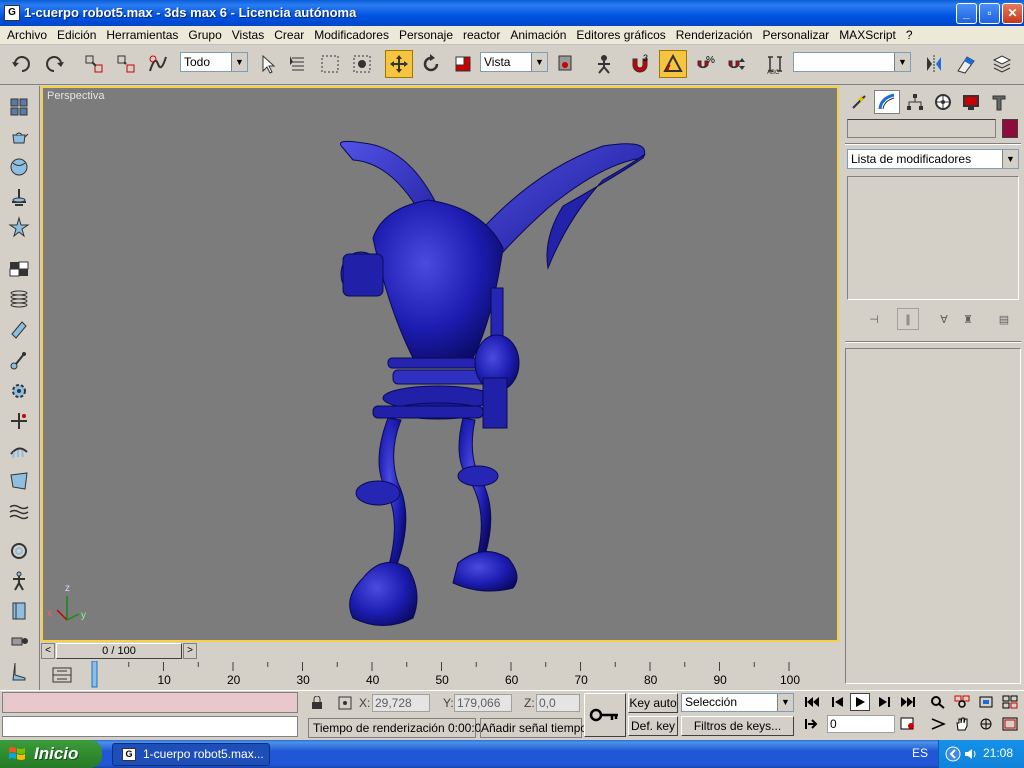 Image resolution: width=1024 pixels, height=768 pixels. I want to click on track-bar: 0102030405060708090100, so click(440, 675).